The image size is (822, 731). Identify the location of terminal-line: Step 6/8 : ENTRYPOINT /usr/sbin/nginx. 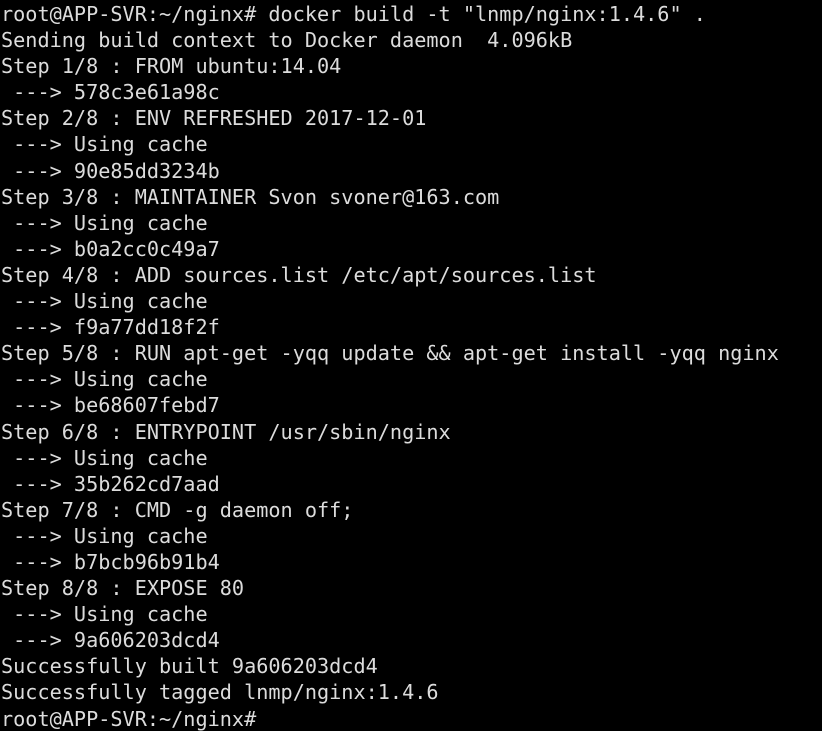
(226, 431).